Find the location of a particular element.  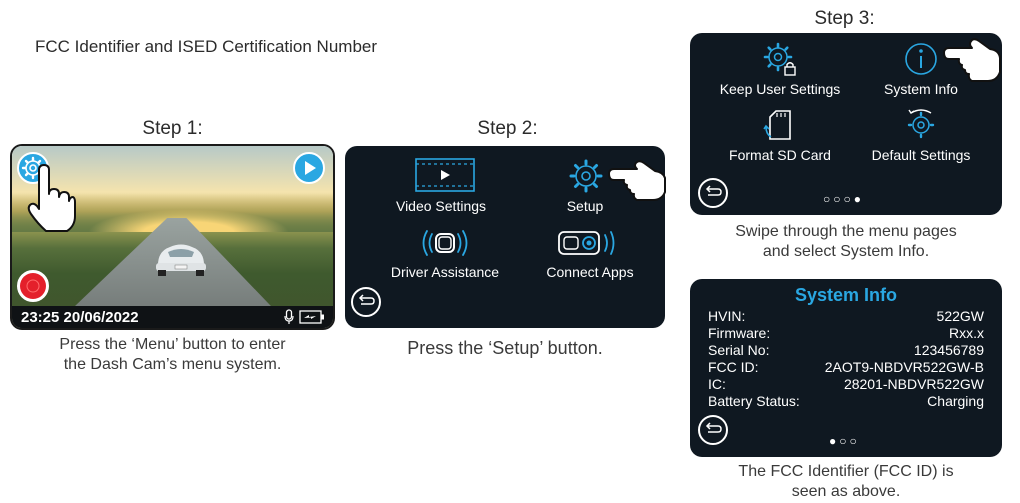

connect-apps-label: Connect Apps is located at coordinates (590, 272).